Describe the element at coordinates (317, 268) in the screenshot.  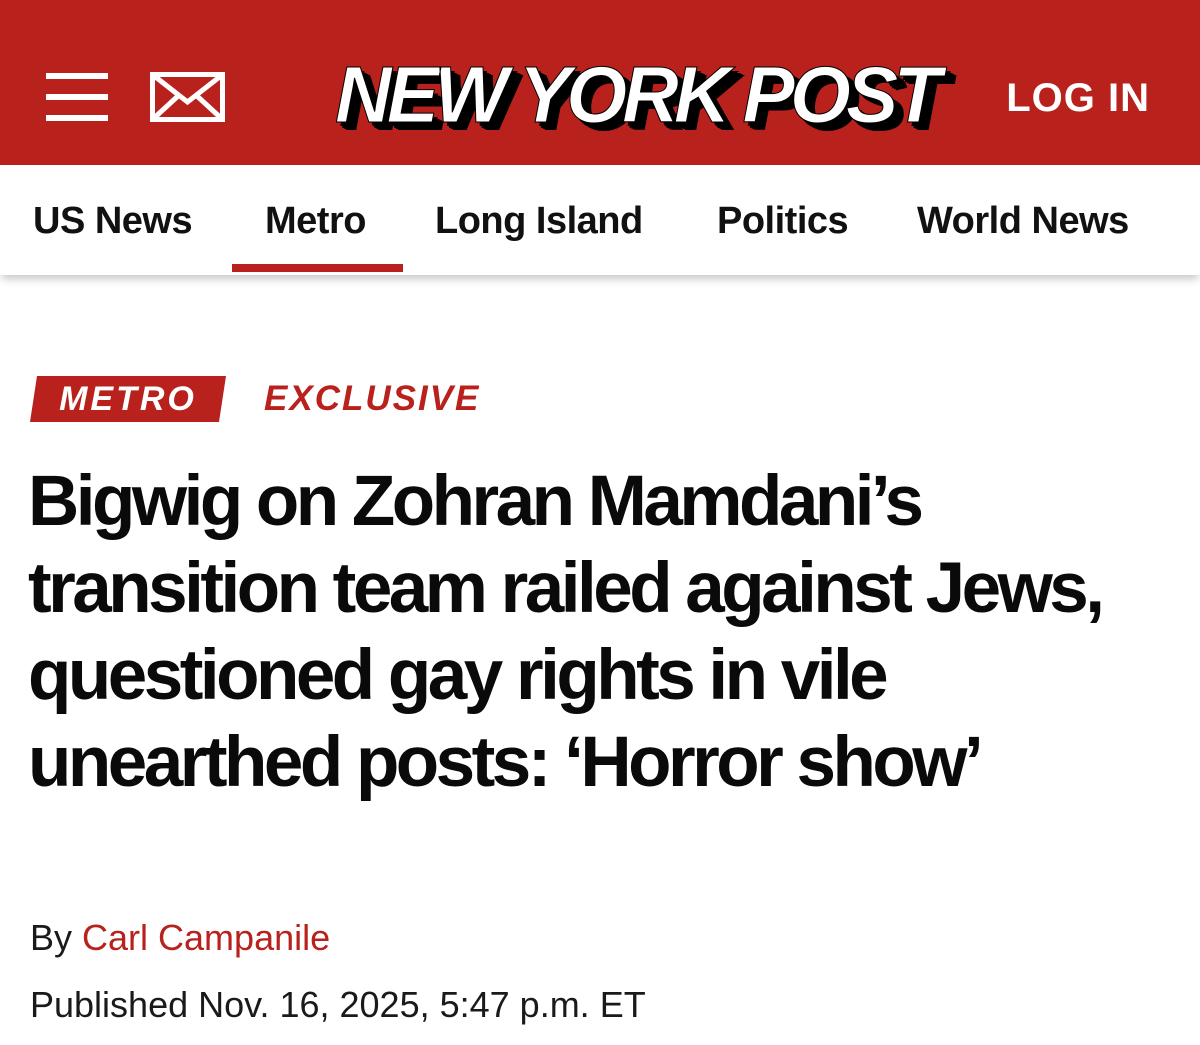
I see `active-nav-indicator` at that location.